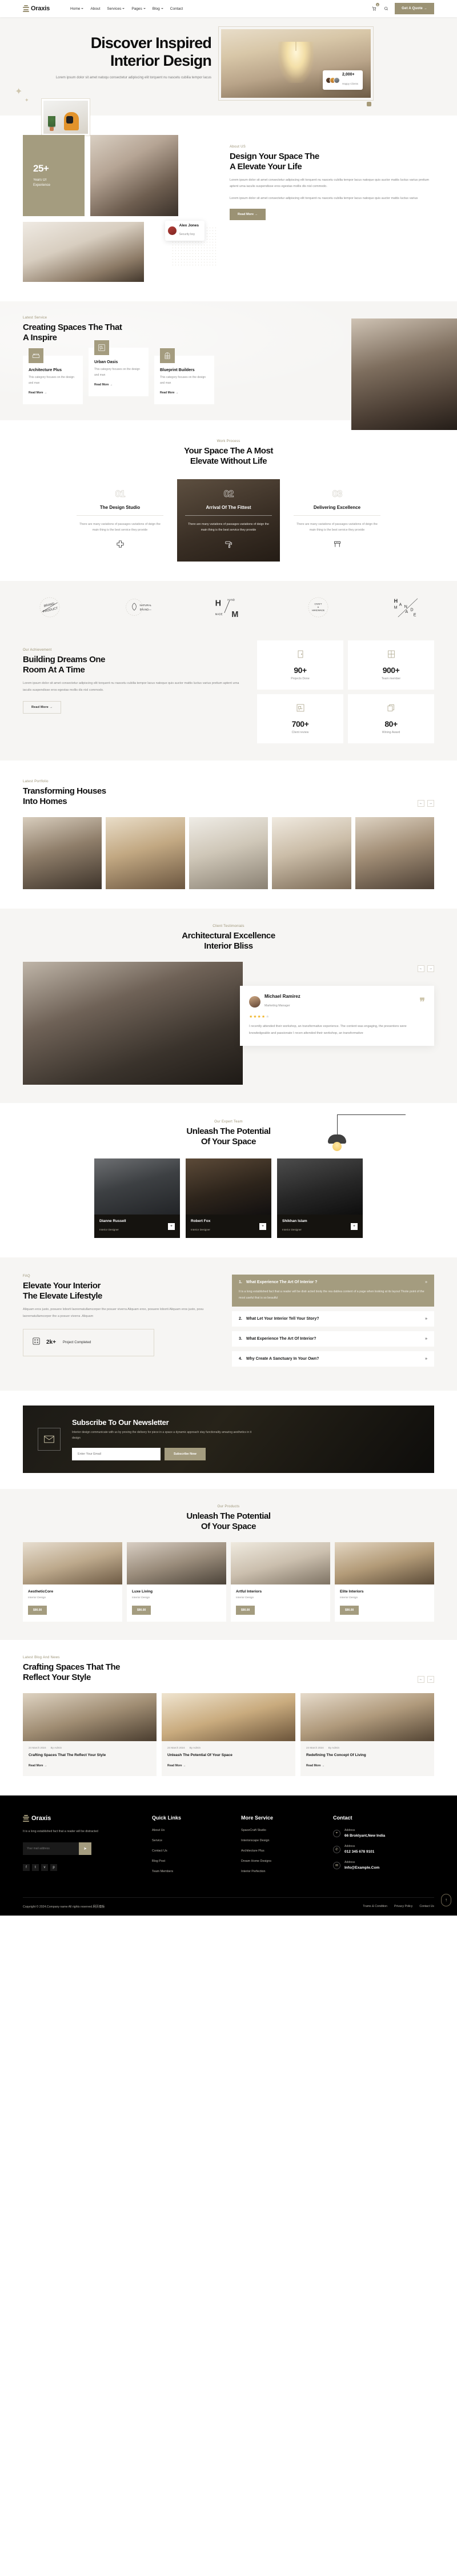  What do you see at coordinates (120, 515) in the screenshot?
I see `divider` at bounding box center [120, 515].